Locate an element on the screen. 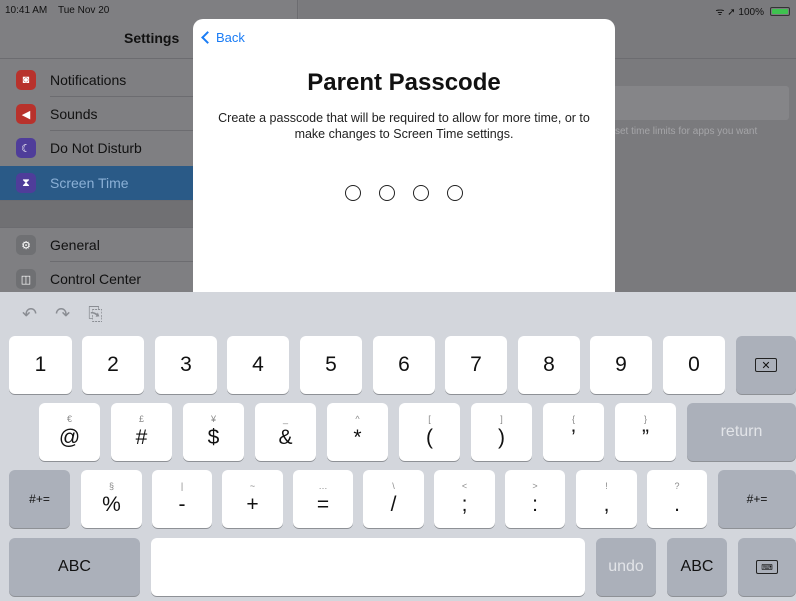  key-open-paren: [( is located at coordinates (429, 432).